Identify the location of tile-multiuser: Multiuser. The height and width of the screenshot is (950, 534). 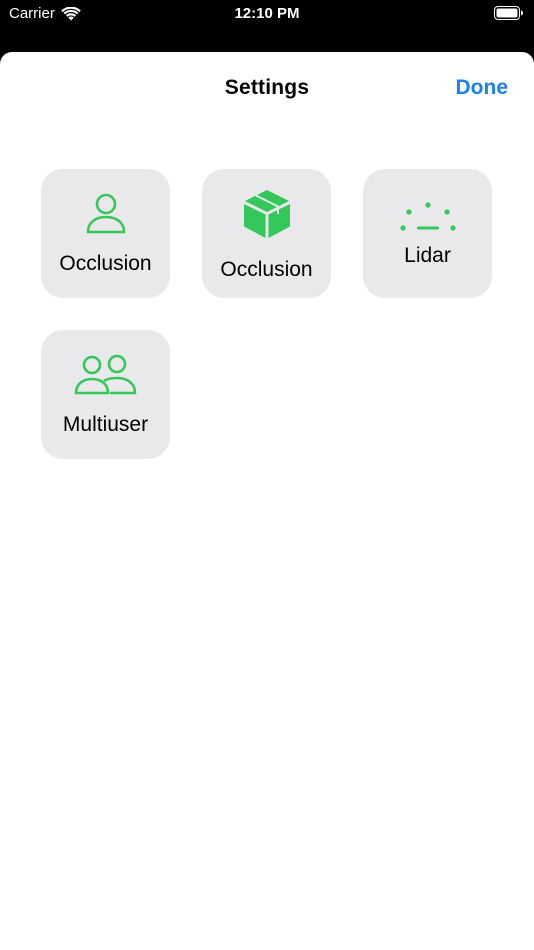
(105, 394).